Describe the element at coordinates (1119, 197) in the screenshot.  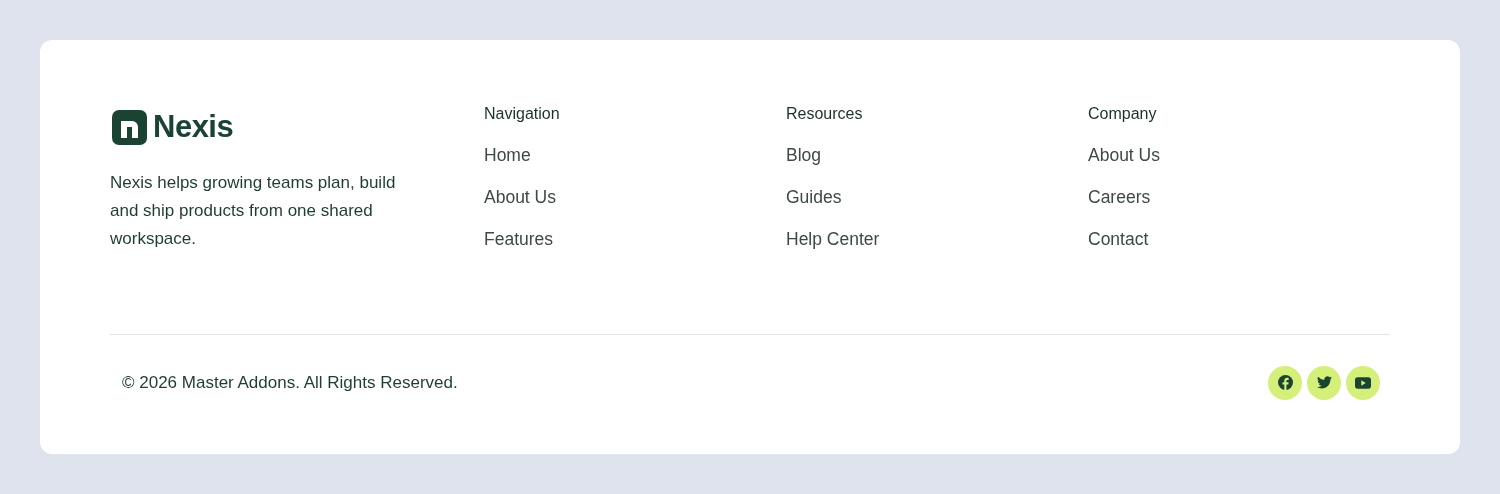
I see `footer-link: Careers` at that location.